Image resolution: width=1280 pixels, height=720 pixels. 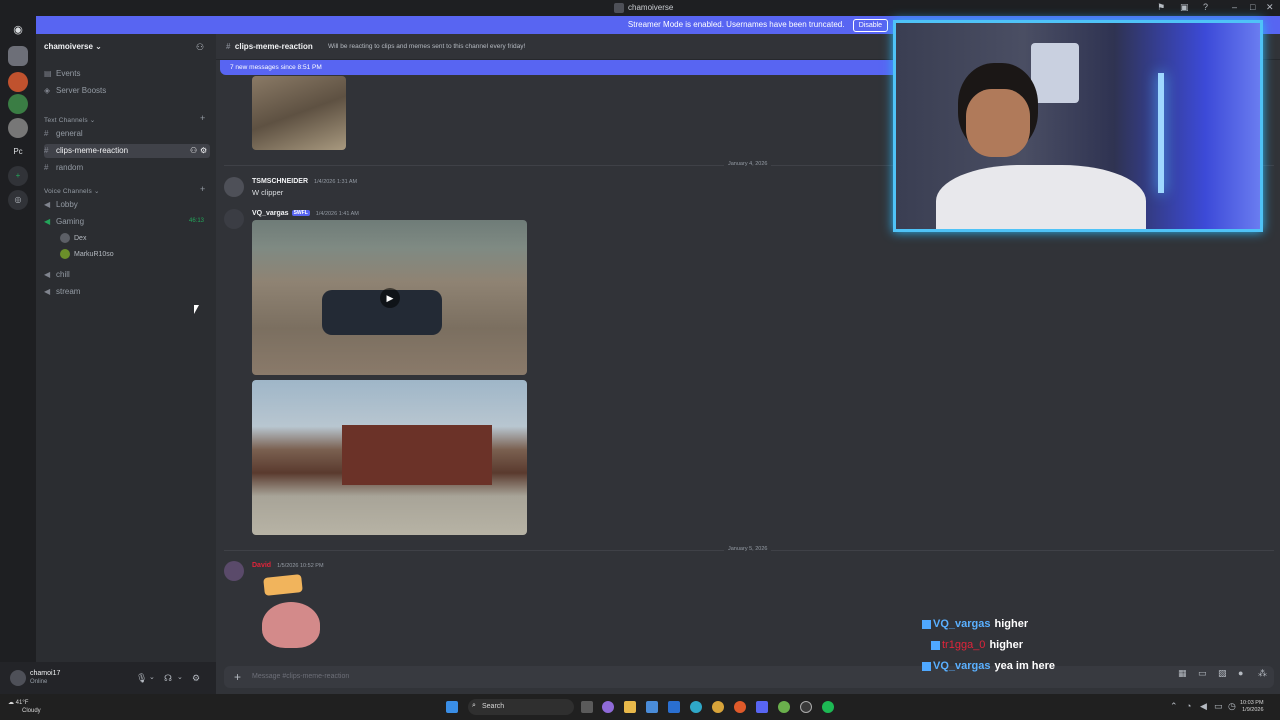 What do you see at coordinates (1205, 7) in the screenshot?
I see `help-icon: ?` at bounding box center [1205, 7].